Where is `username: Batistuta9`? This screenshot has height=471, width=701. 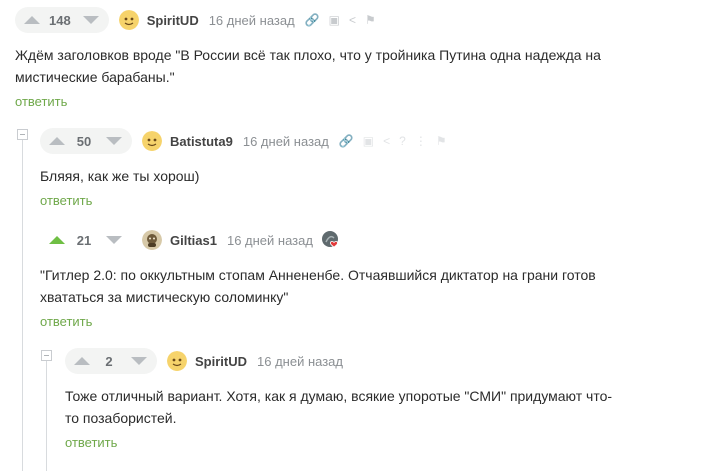
username: Batistuta9 is located at coordinates (201, 141).